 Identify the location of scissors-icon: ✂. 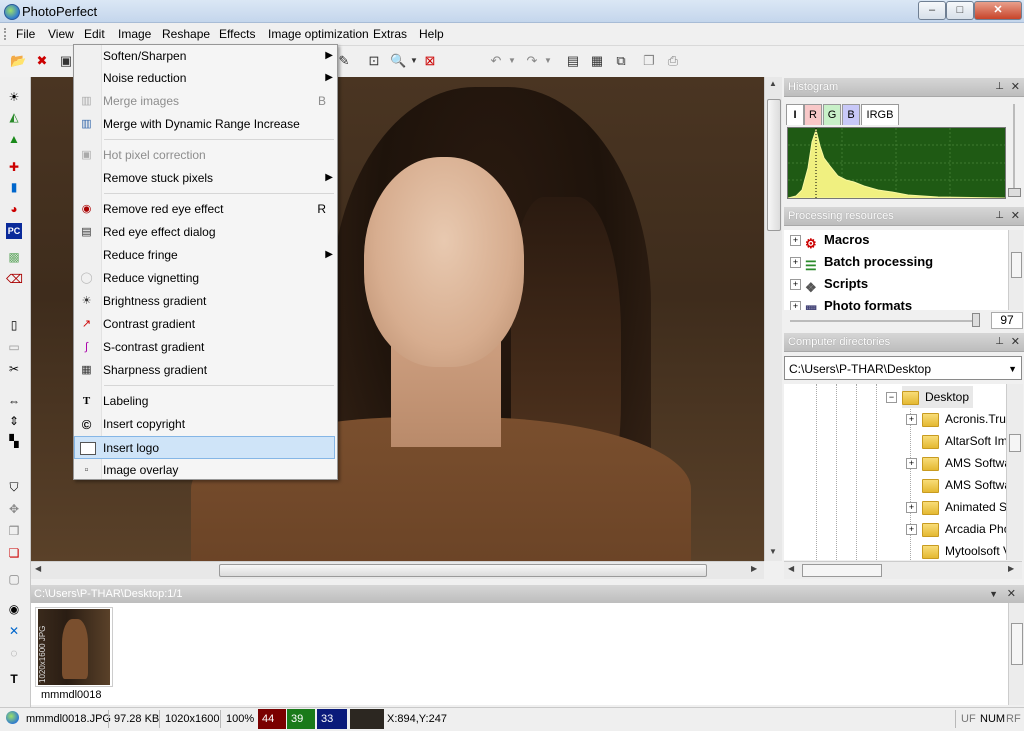
(14, 369).